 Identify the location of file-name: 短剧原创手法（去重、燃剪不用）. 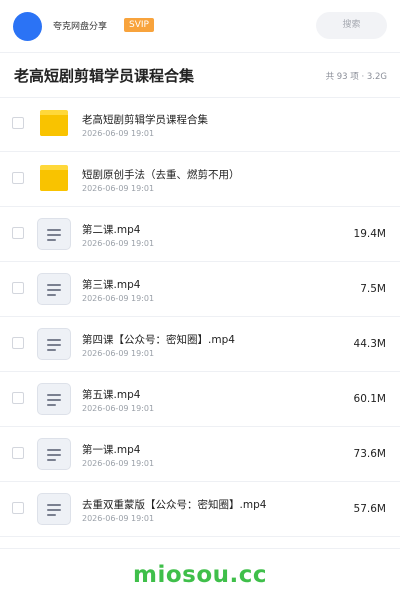
(161, 175).